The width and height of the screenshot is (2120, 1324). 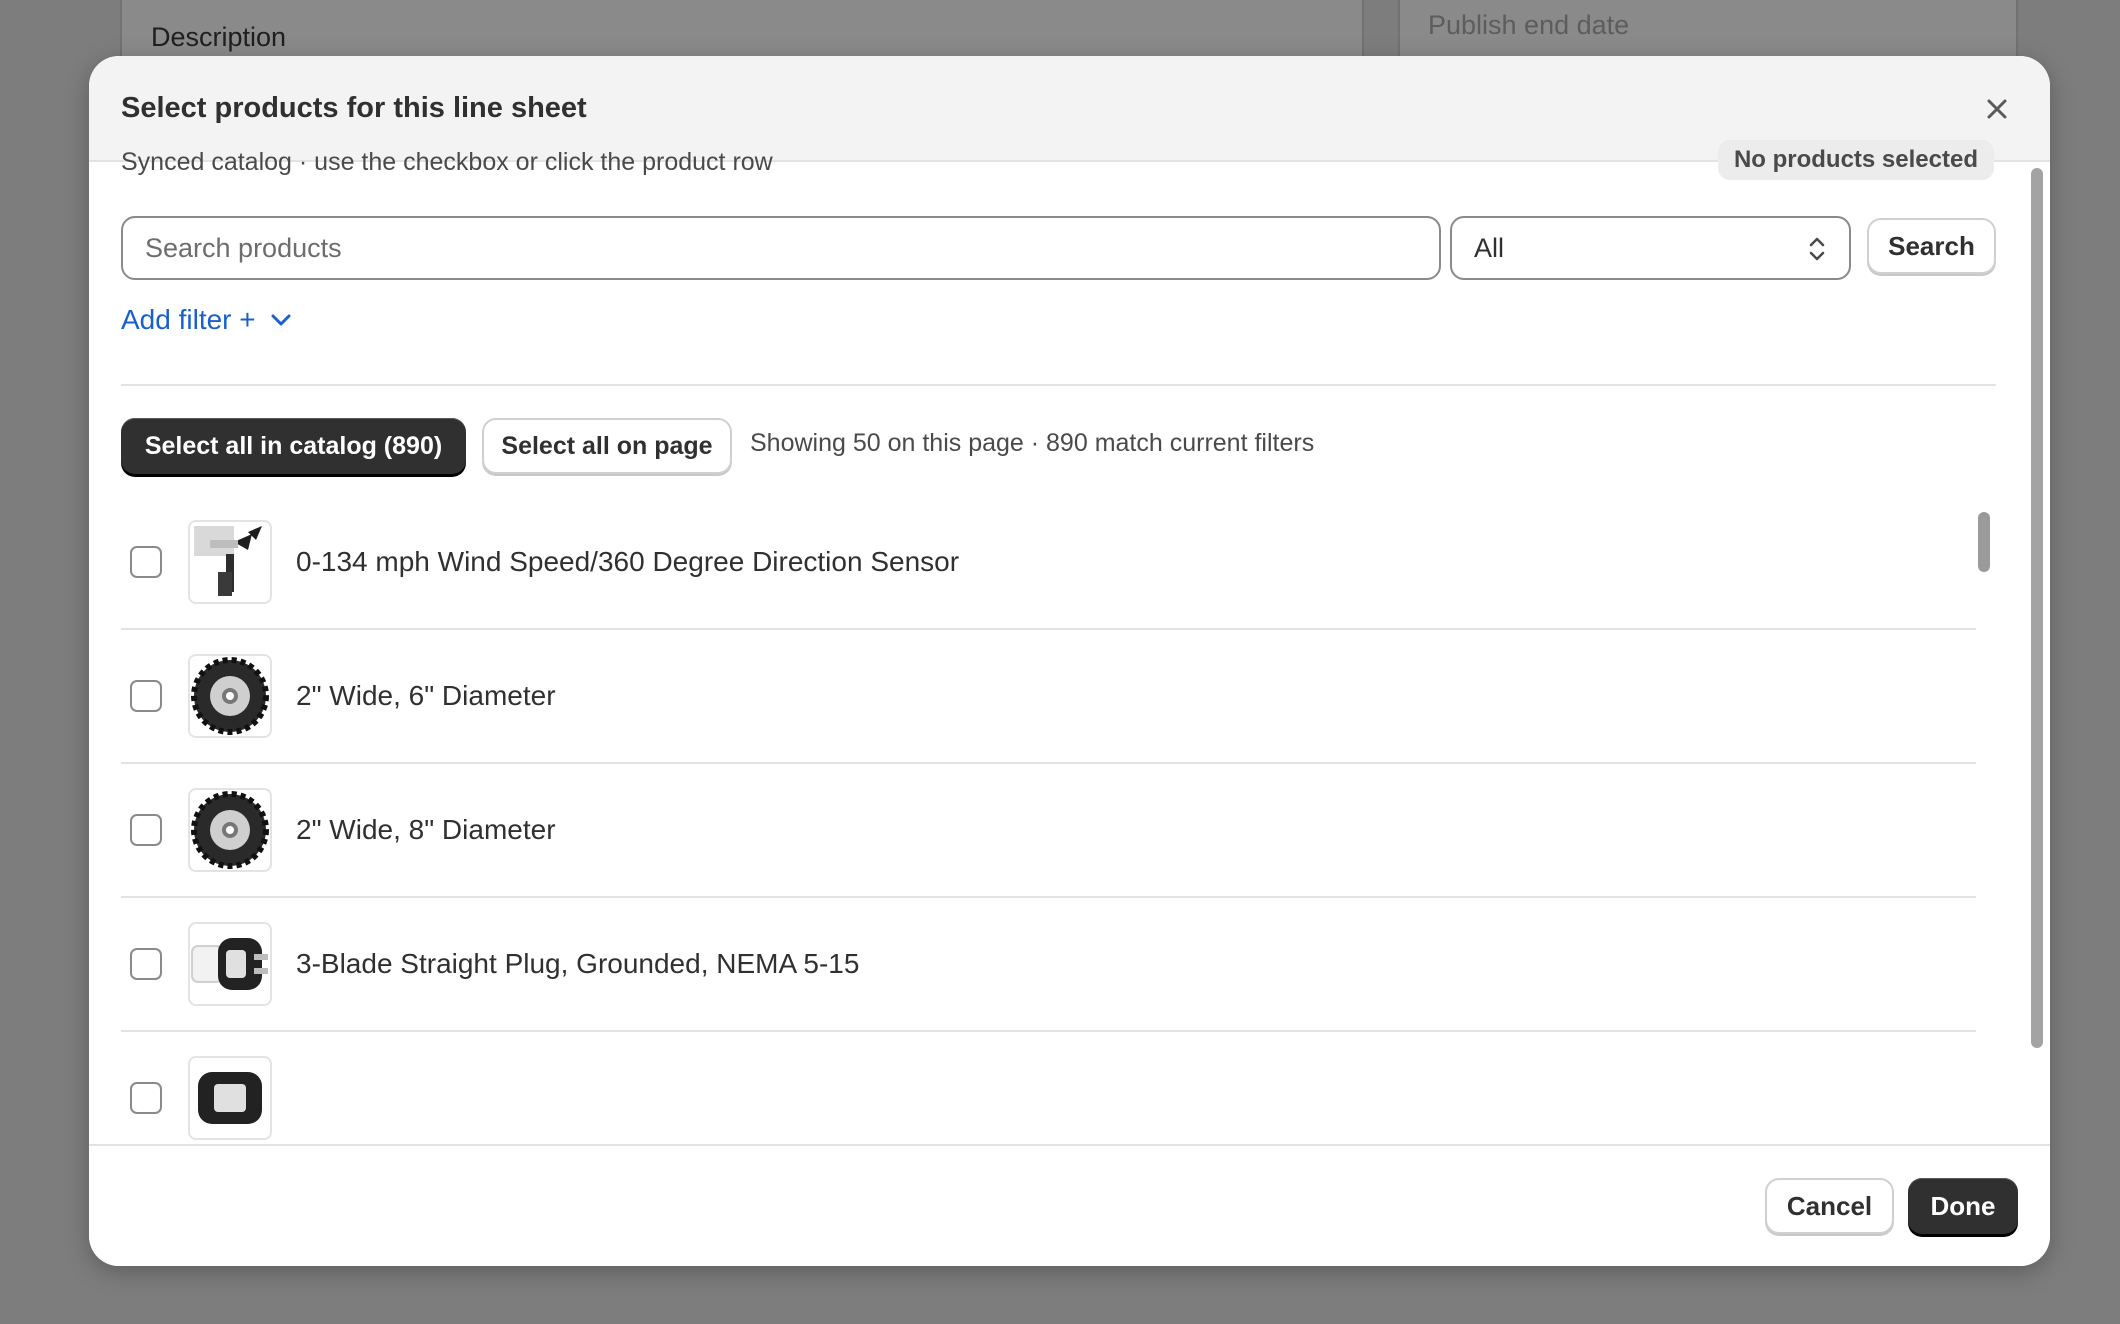 What do you see at coordinates (1931, 246) in the screenshot?
I see `search-button: Search` at bounding box center [1931, 246].